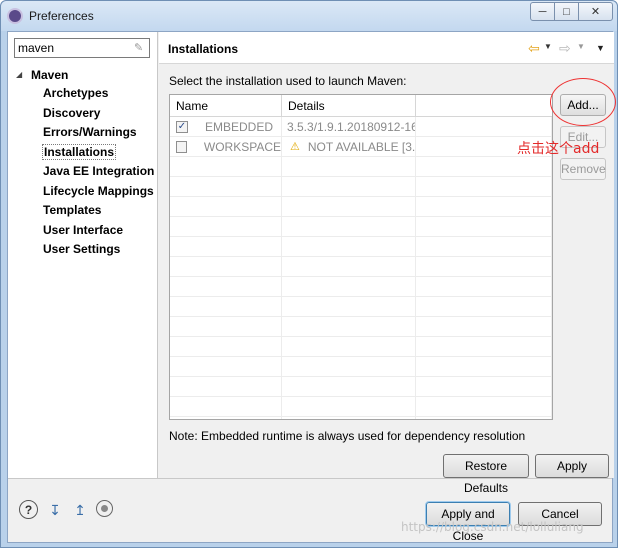  I want to click on clear-filter-icon: ✎, so click(140, 48).